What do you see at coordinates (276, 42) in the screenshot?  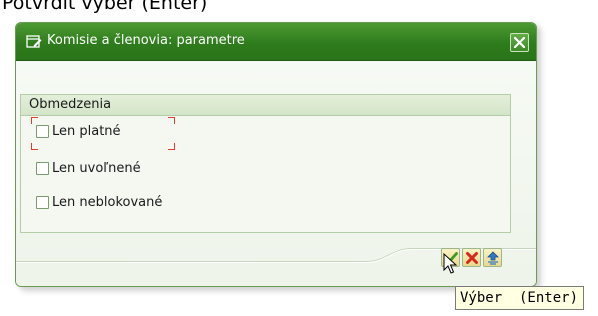 I see `dialog-titlebar: Komisie a členovia: parametre` at bounding box center [276, 42].